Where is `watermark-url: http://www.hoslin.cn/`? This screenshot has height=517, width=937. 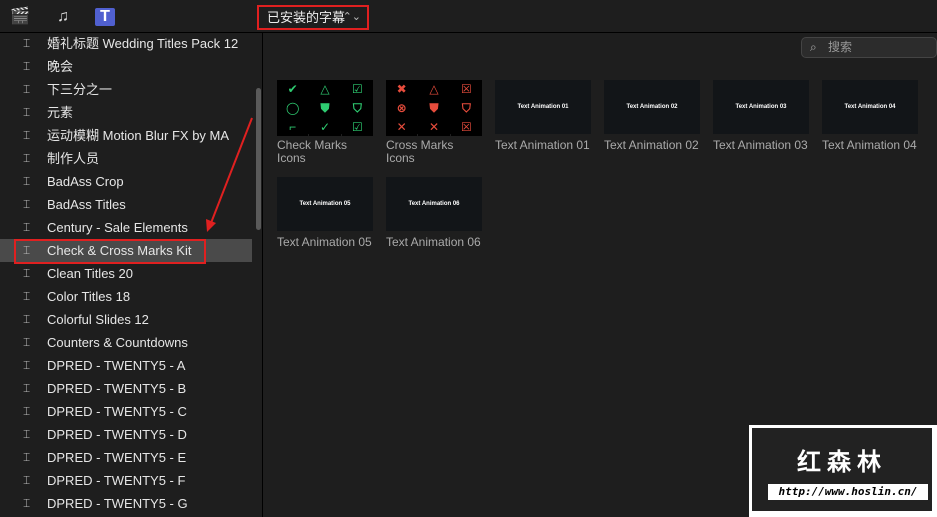 watermark-url: http://www.hoslin.cn/ is located at coordinates (848, 492).